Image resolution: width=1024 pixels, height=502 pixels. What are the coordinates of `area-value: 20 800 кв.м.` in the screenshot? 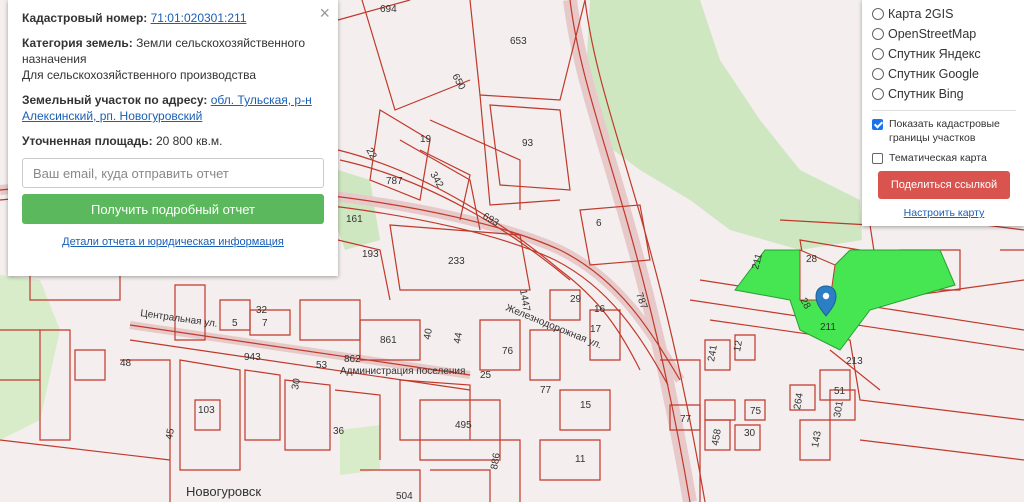 It's located at (189, 141).